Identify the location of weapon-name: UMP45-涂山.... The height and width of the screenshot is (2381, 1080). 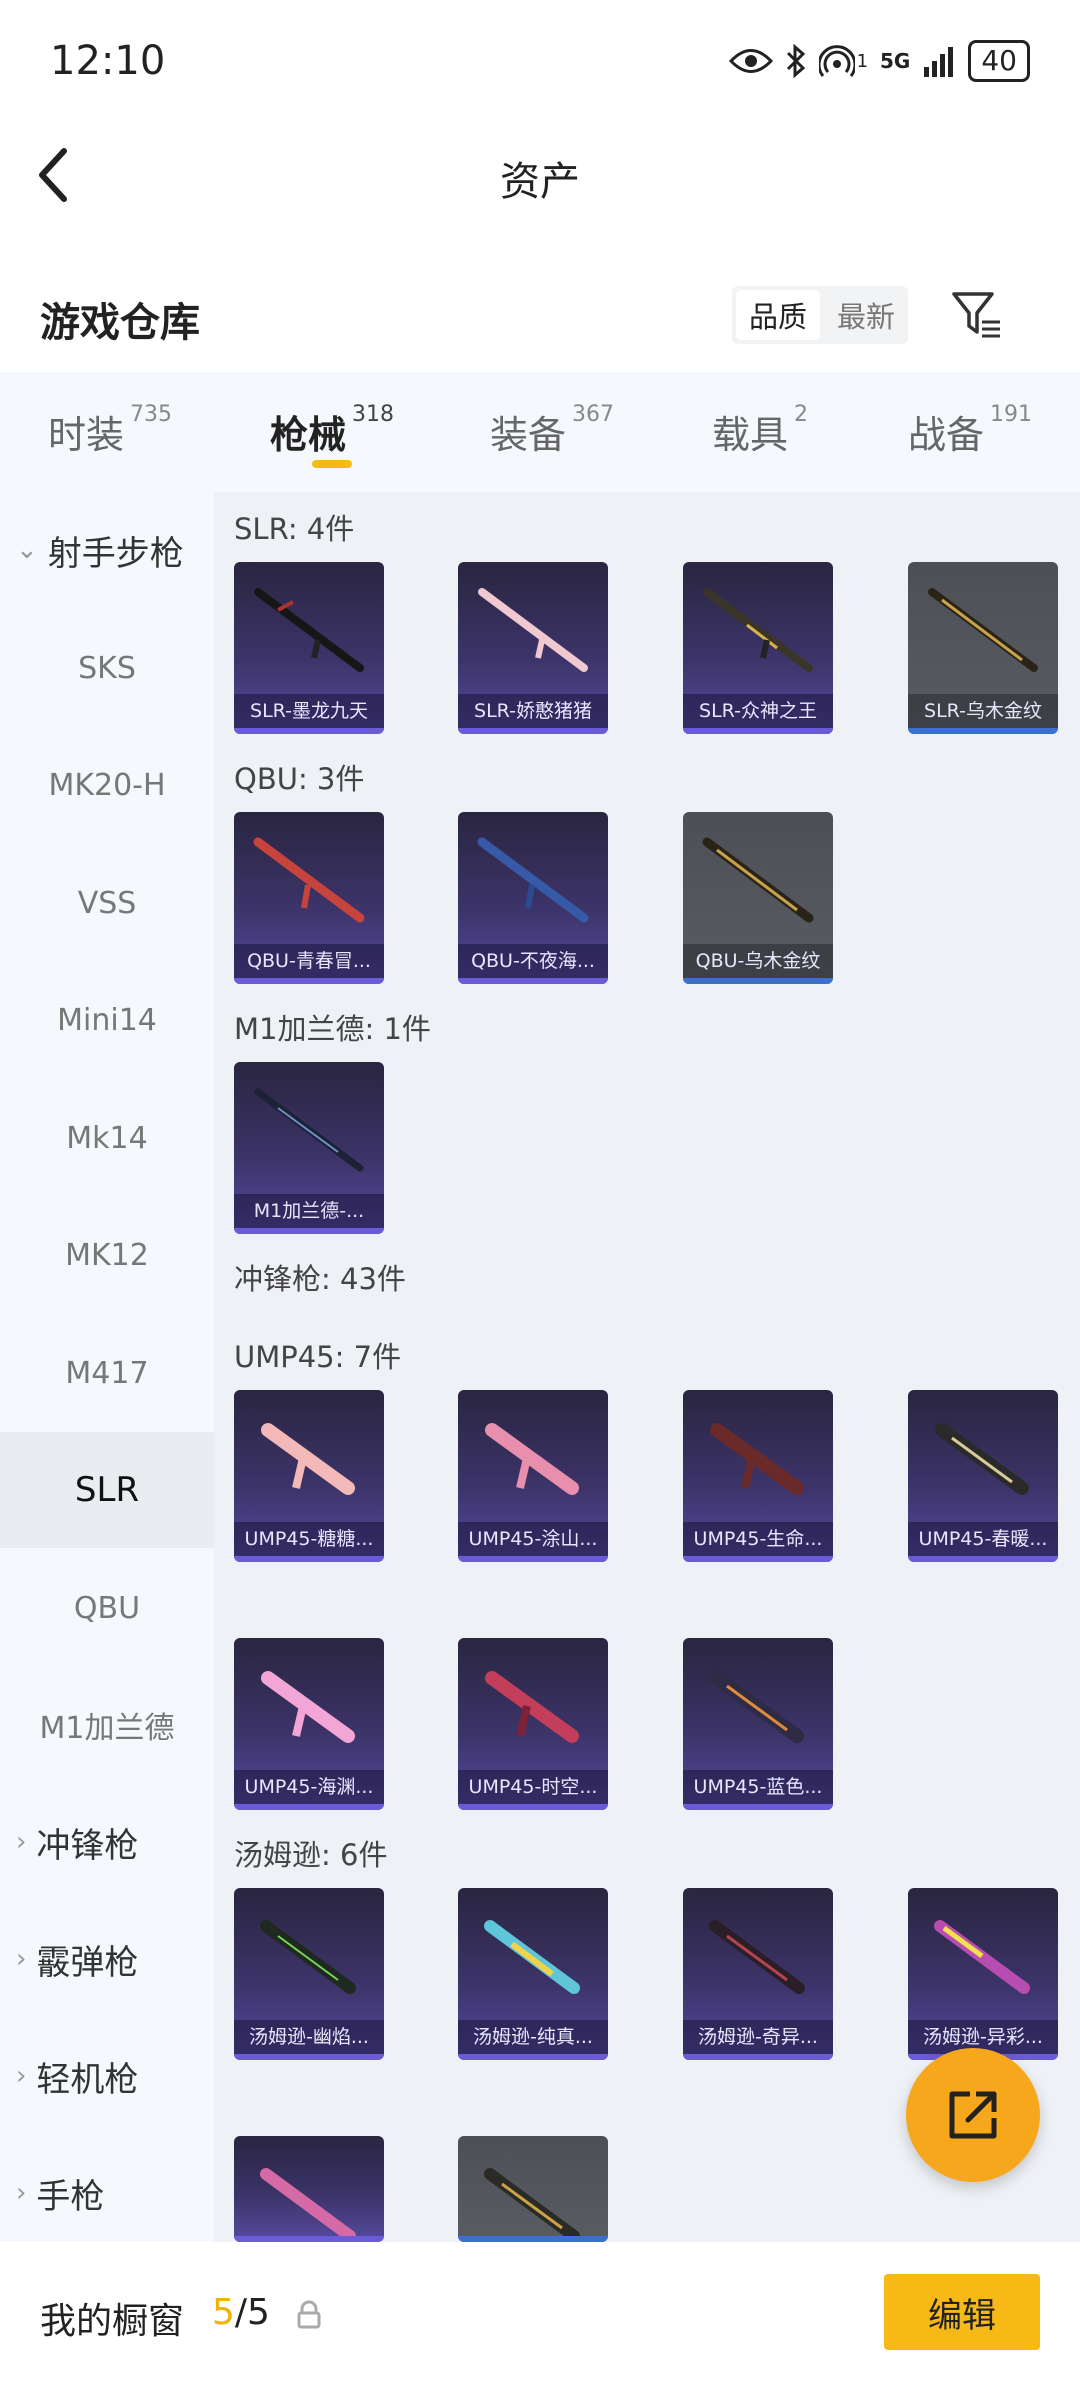
(533, 1539).